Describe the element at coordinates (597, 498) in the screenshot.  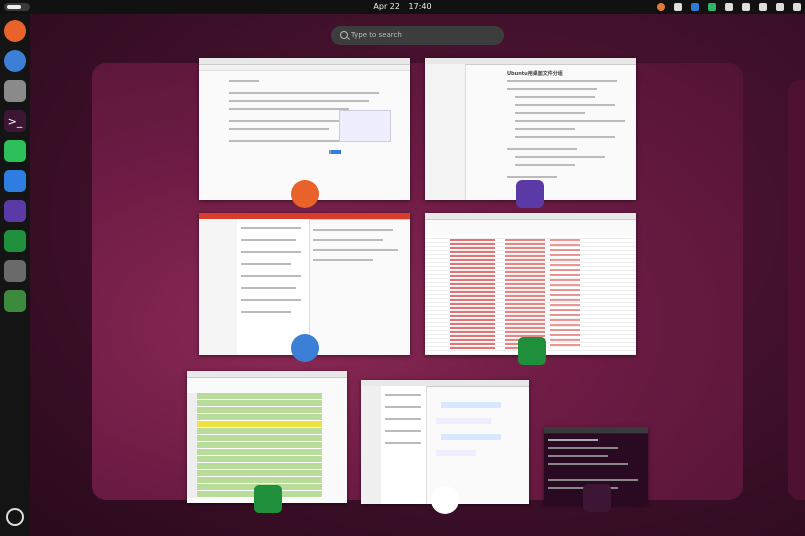
I see `terminal-icon` at that location.